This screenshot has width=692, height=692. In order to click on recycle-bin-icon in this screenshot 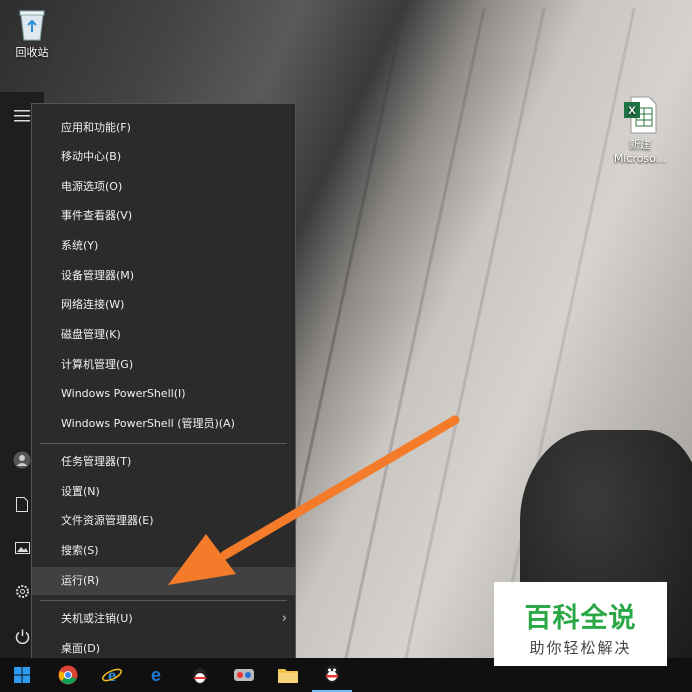, I will do `click(32, 25)`.